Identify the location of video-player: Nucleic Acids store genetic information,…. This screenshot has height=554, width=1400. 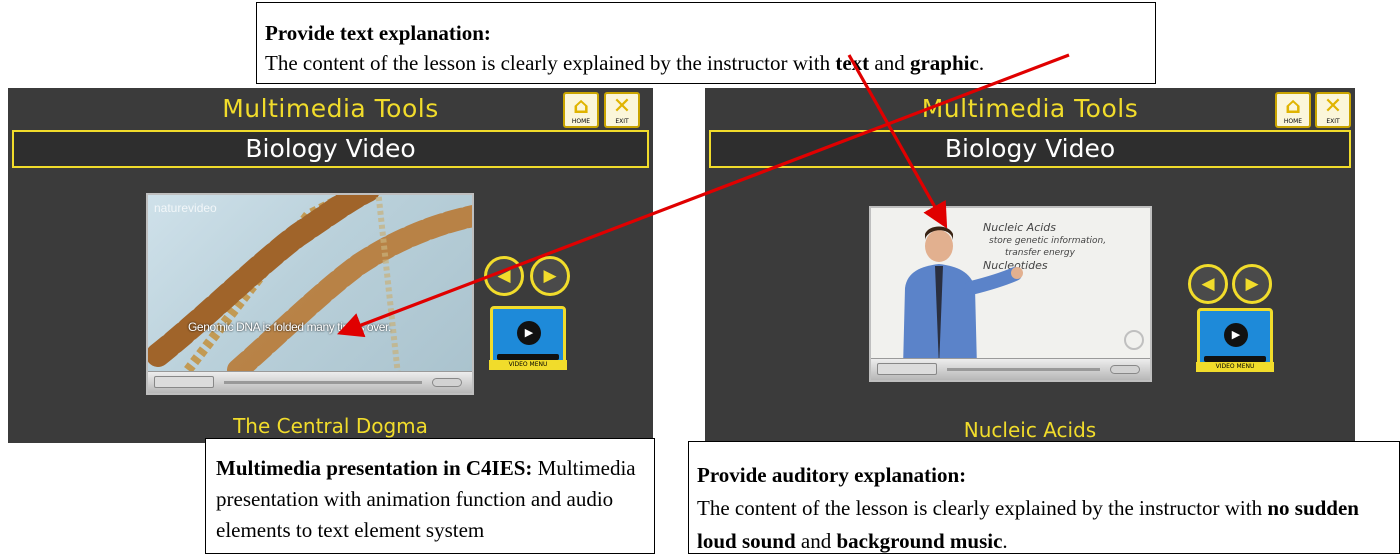
(1010, 294).